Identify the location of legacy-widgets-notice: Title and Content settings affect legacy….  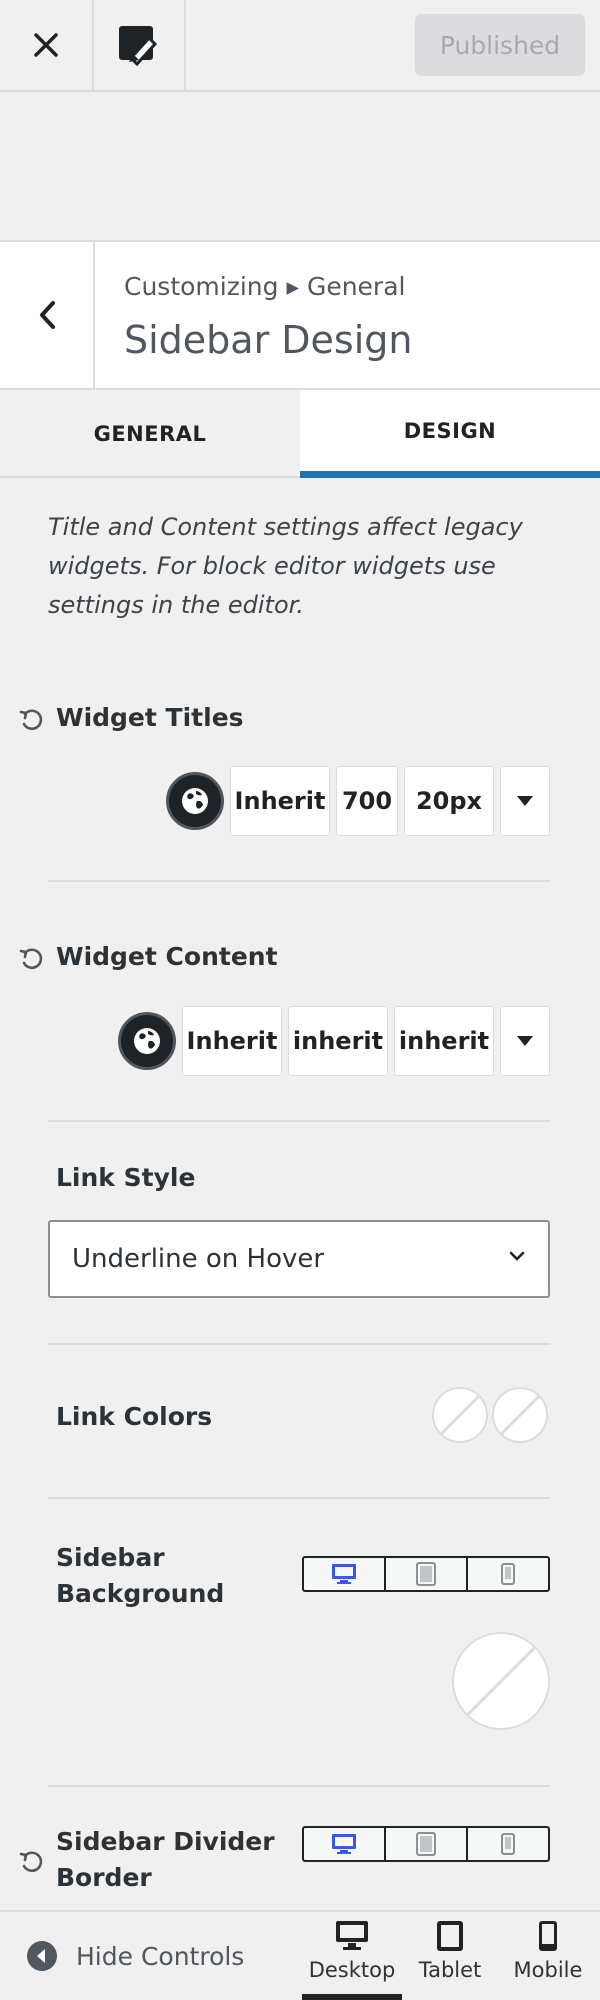
(285, 566).